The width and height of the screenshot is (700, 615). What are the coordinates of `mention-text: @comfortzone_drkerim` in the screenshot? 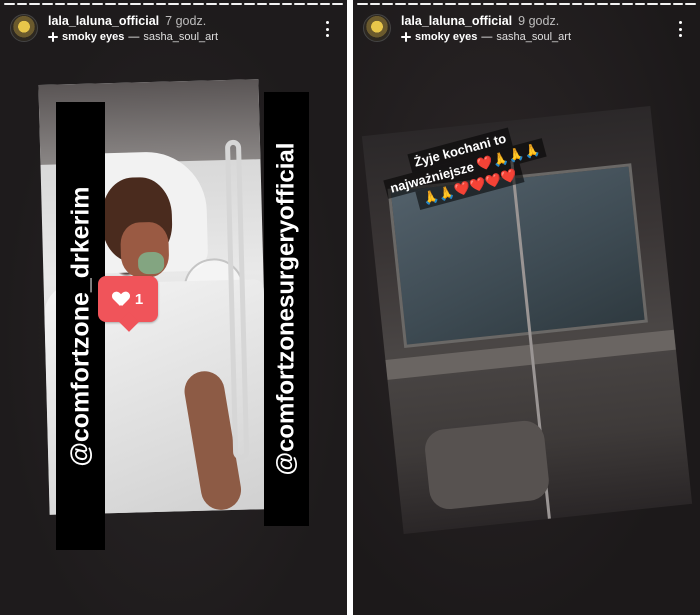 It's located at (80, 326).